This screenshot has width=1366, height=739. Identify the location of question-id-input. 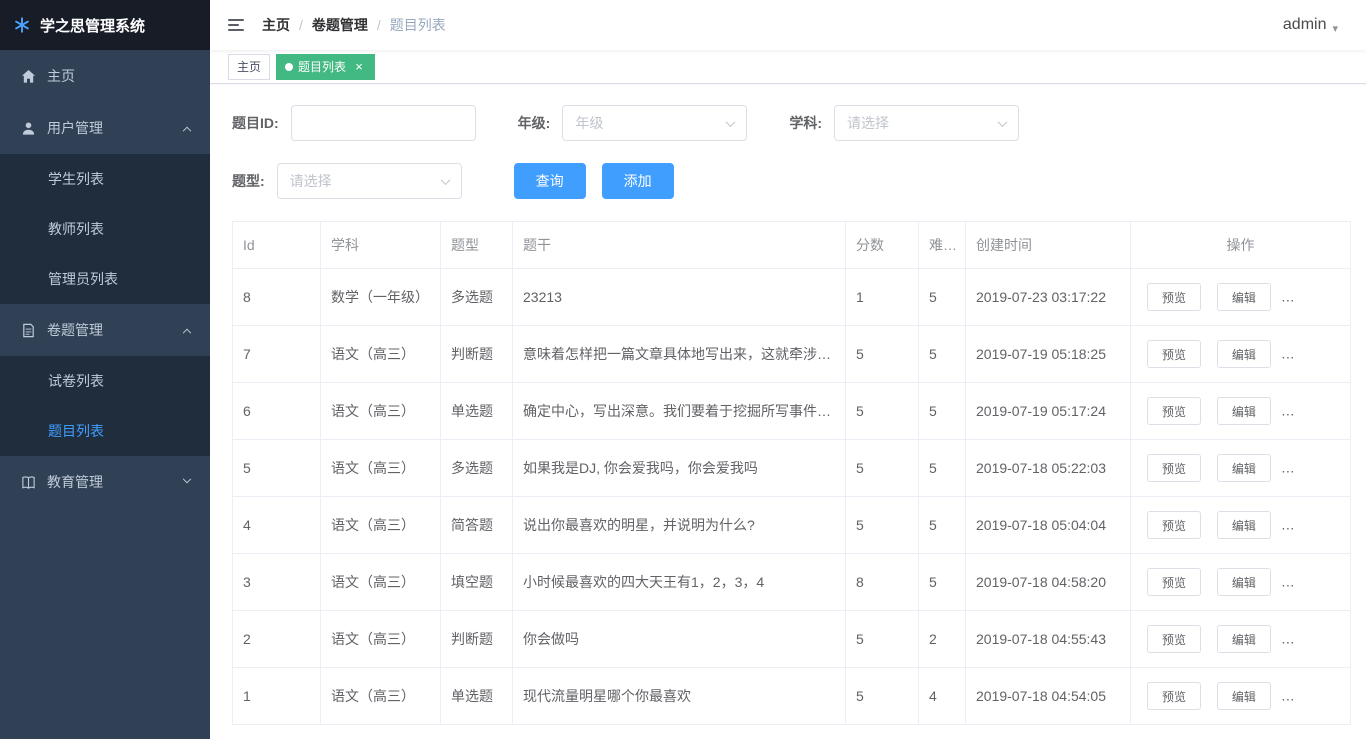
(383, 123).